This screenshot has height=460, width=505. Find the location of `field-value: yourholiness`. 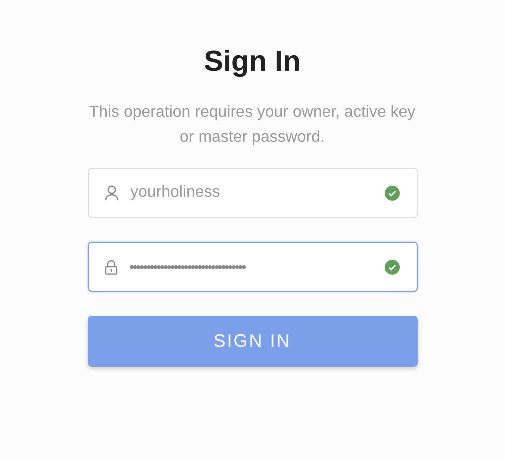

field-value: yourholiness is located at coordinates (176, 193).